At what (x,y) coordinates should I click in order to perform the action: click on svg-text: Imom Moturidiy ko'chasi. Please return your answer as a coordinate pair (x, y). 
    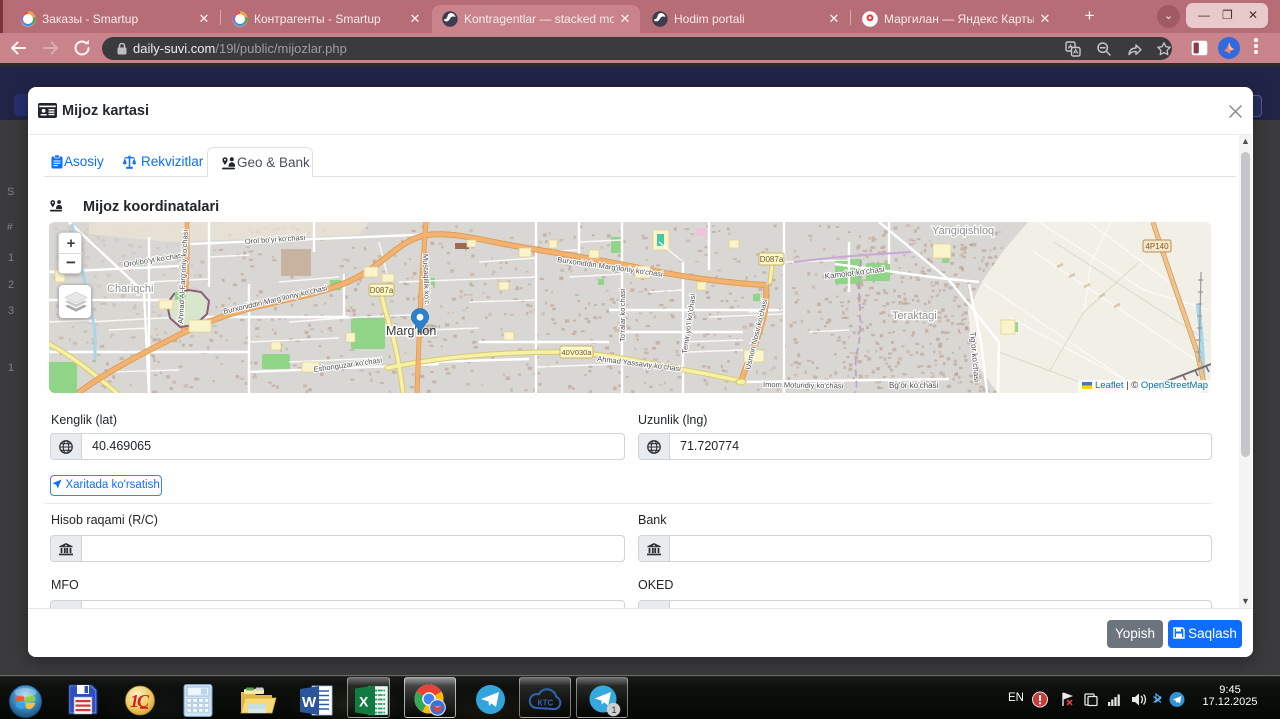
    Looking at the image, I should click on (803, 385).